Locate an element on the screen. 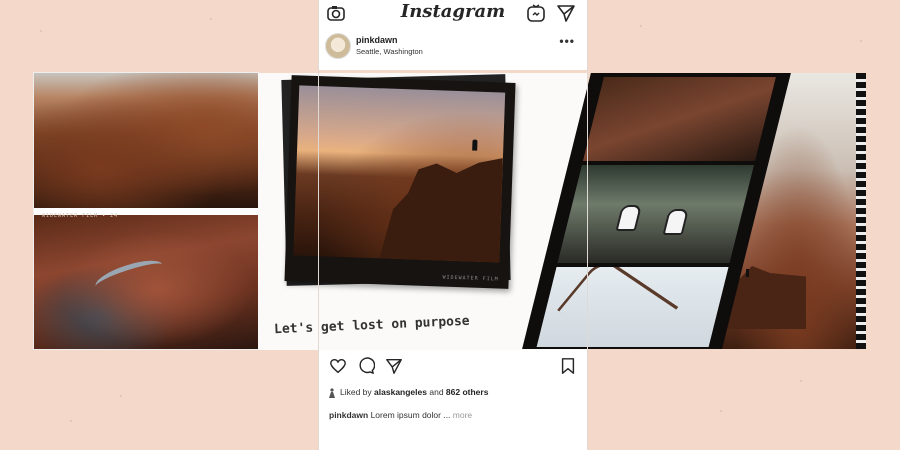  post-caption: pinkdawn Lorem ipsum dolor ... more is located at coordinates (400, 415).